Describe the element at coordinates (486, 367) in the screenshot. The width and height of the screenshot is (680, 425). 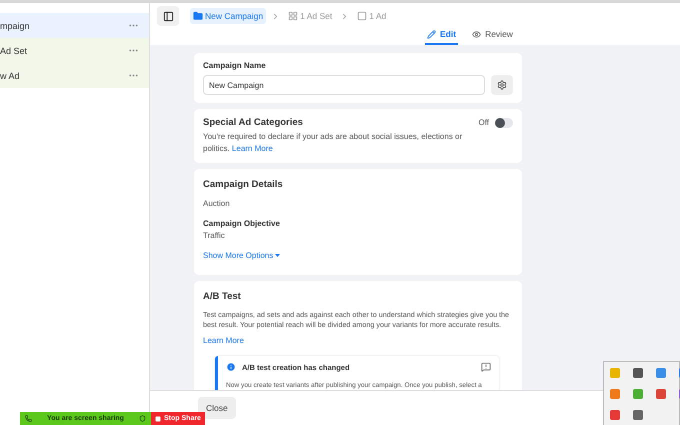
I see `feedback-icon` at that location.